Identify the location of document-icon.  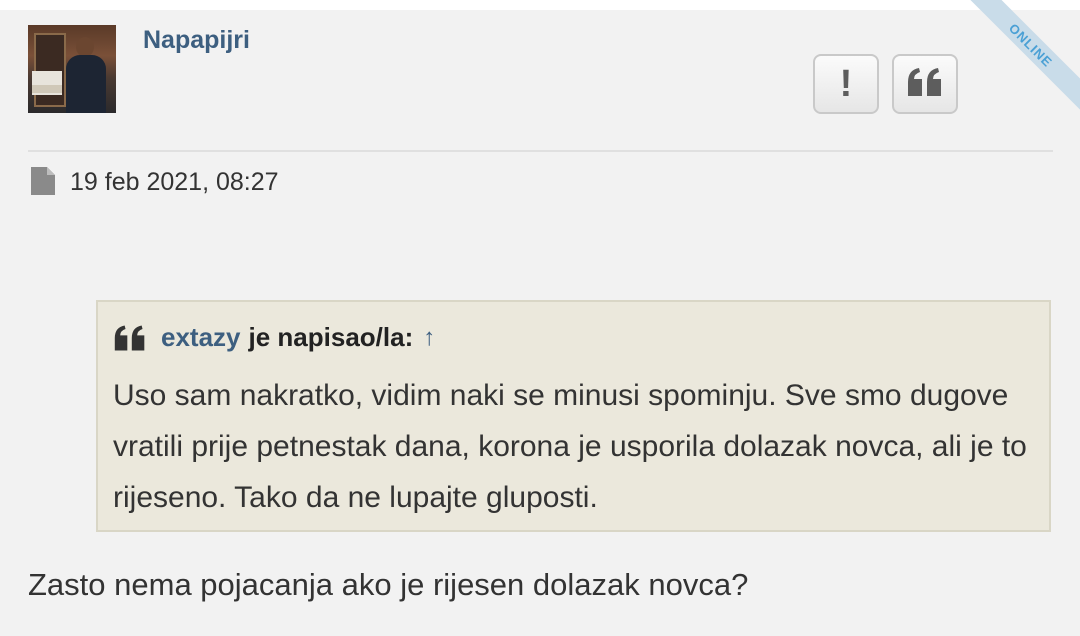
(43, 183).